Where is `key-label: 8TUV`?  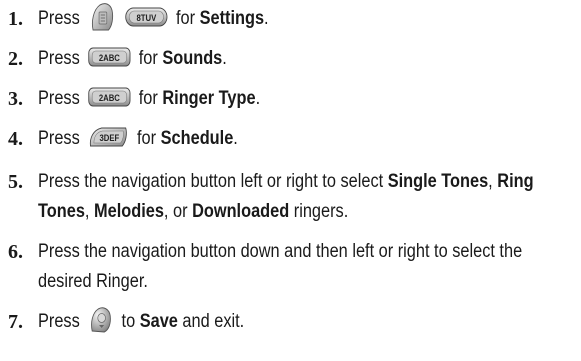 key-label: 8TUV is located at coordinates (147, 17).